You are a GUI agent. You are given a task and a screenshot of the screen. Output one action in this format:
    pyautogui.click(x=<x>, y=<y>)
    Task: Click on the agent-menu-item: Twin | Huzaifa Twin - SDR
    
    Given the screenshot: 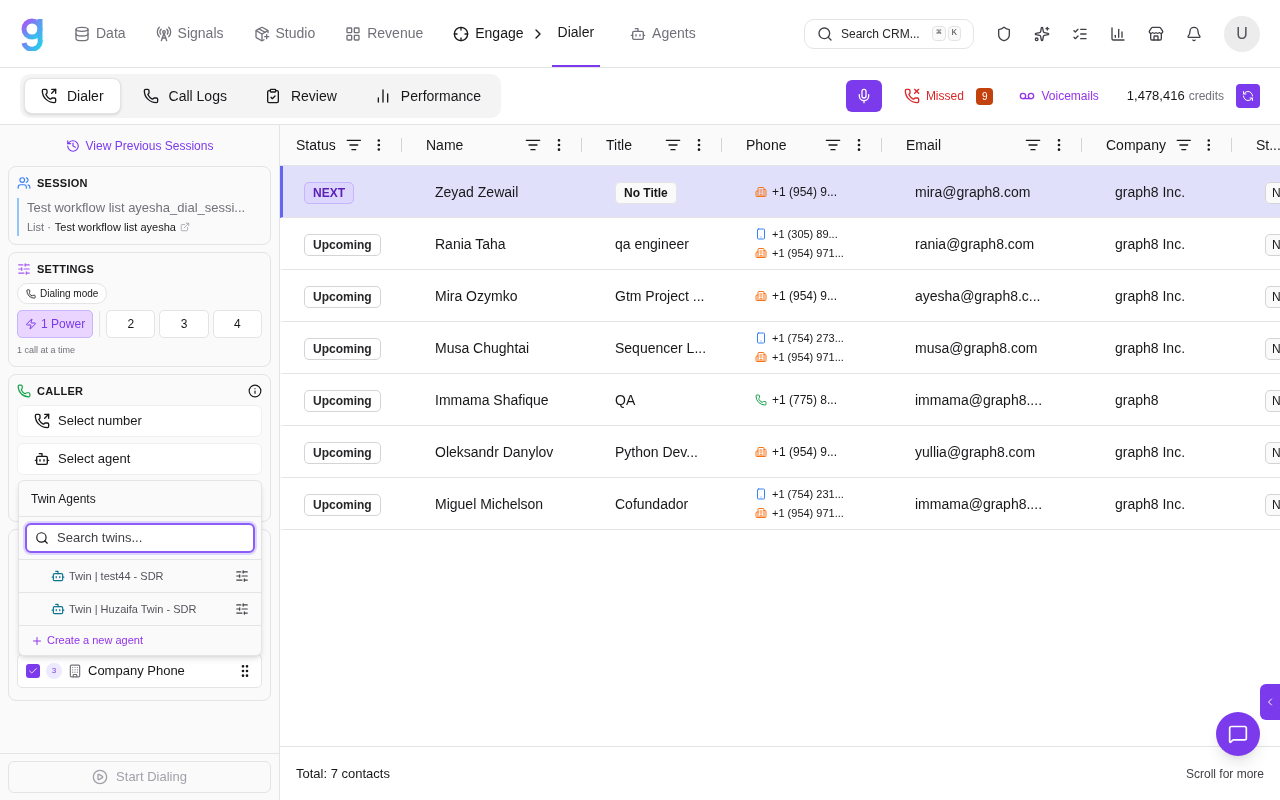 What is the action you would take?
    pyautogui.click(x=140, y=609)
    